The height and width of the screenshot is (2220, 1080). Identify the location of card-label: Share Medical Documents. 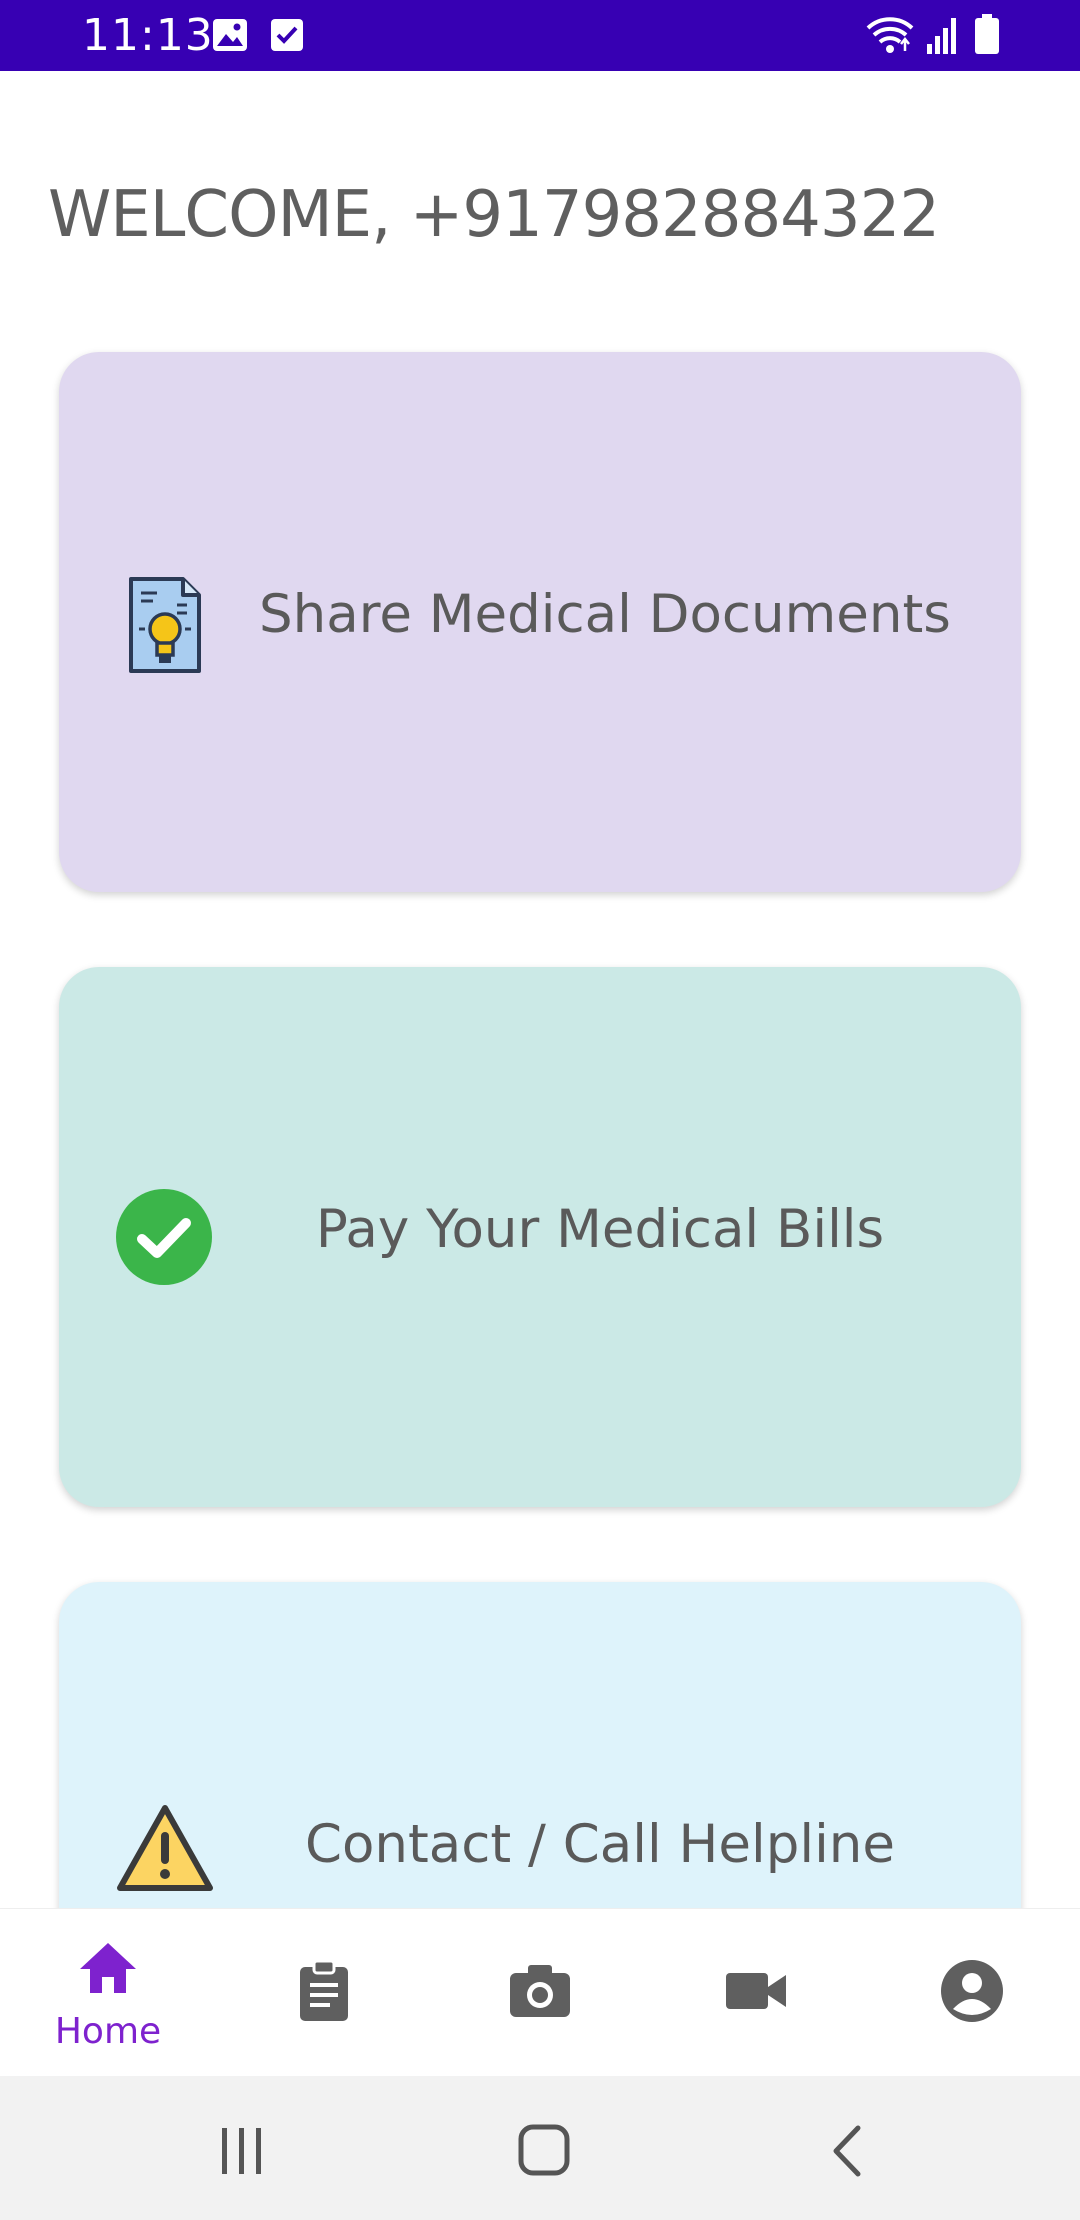
(605, 614).